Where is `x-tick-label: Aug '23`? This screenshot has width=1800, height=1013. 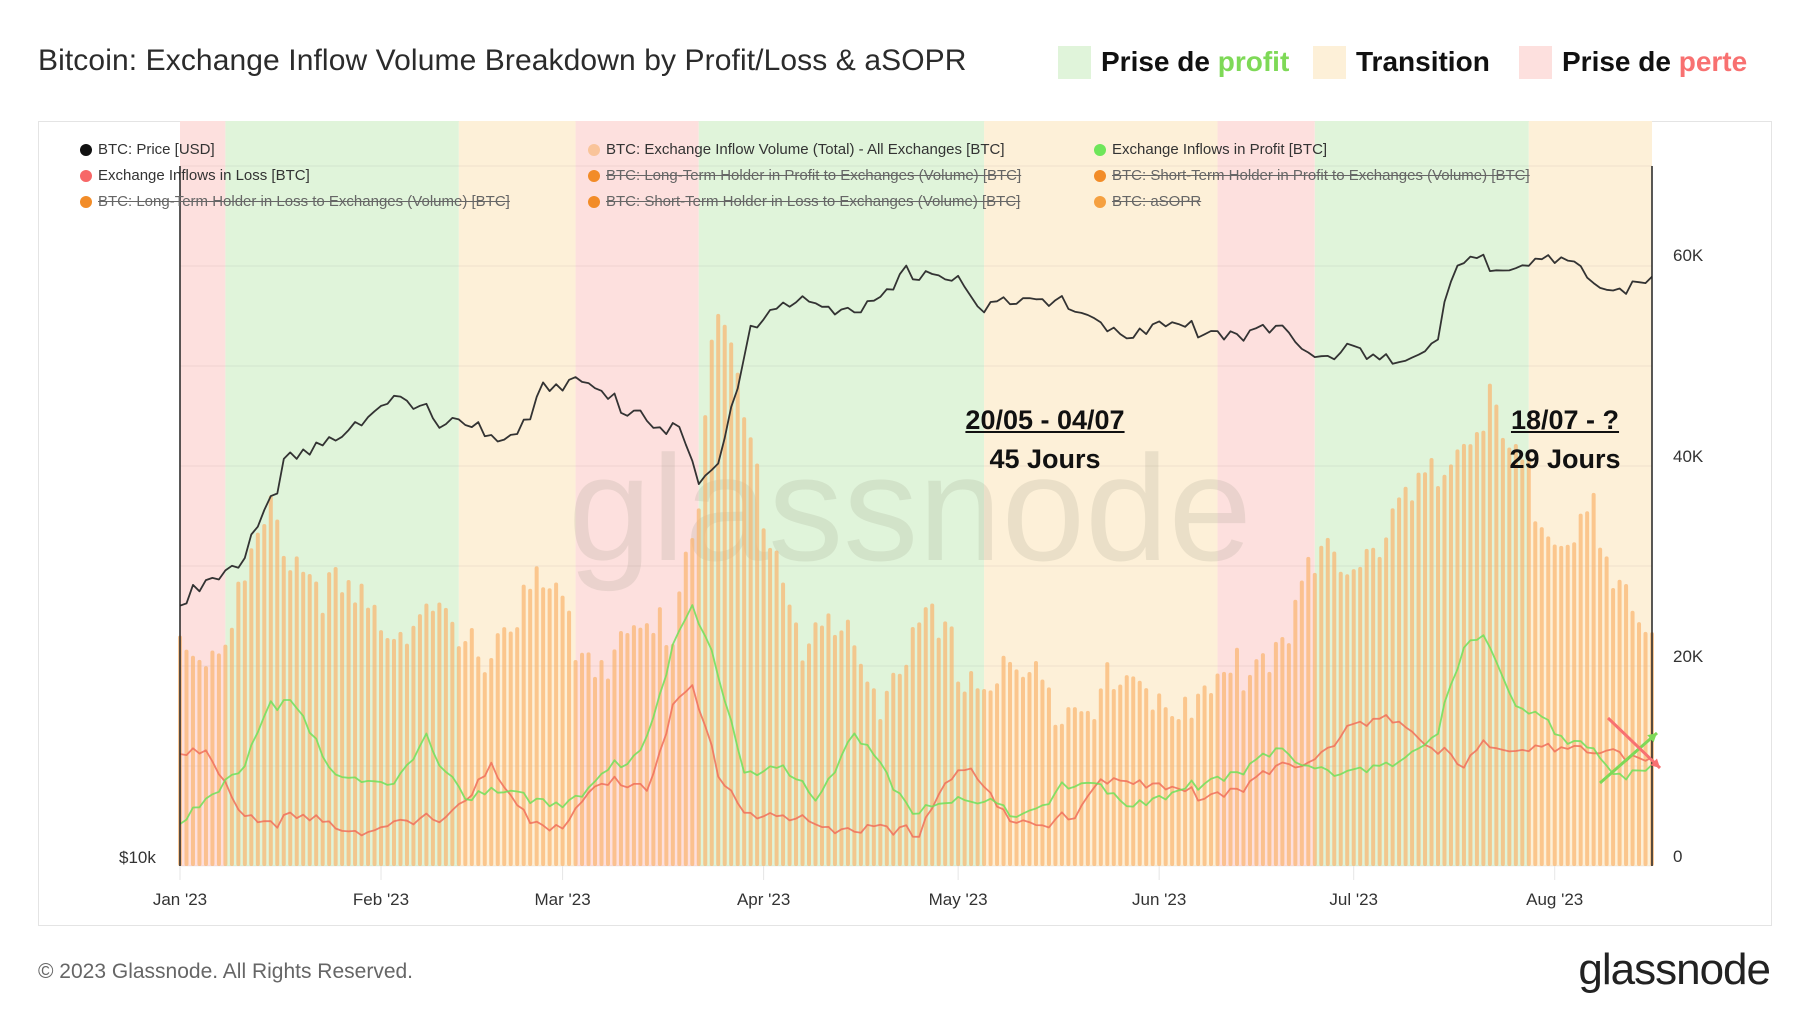
x-tick-label: Aug '23 is located at coordinates (1555, 899).